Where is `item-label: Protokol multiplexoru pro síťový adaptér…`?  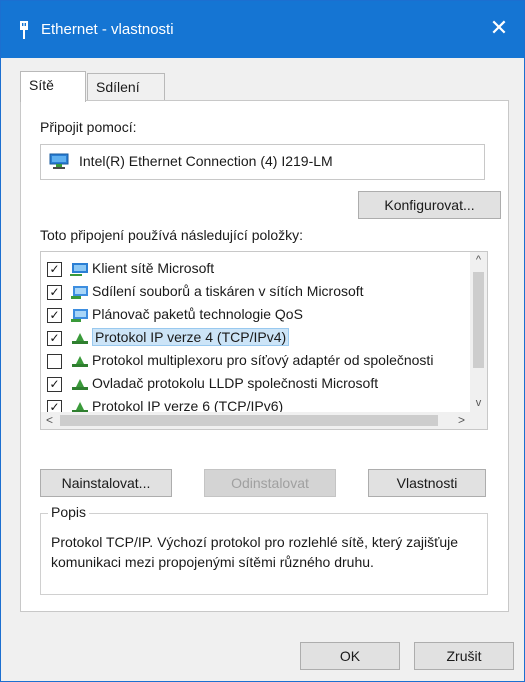
item-label: Protokol multiplexoru pro síťový adaptér… is located at coordinates (263, 360).